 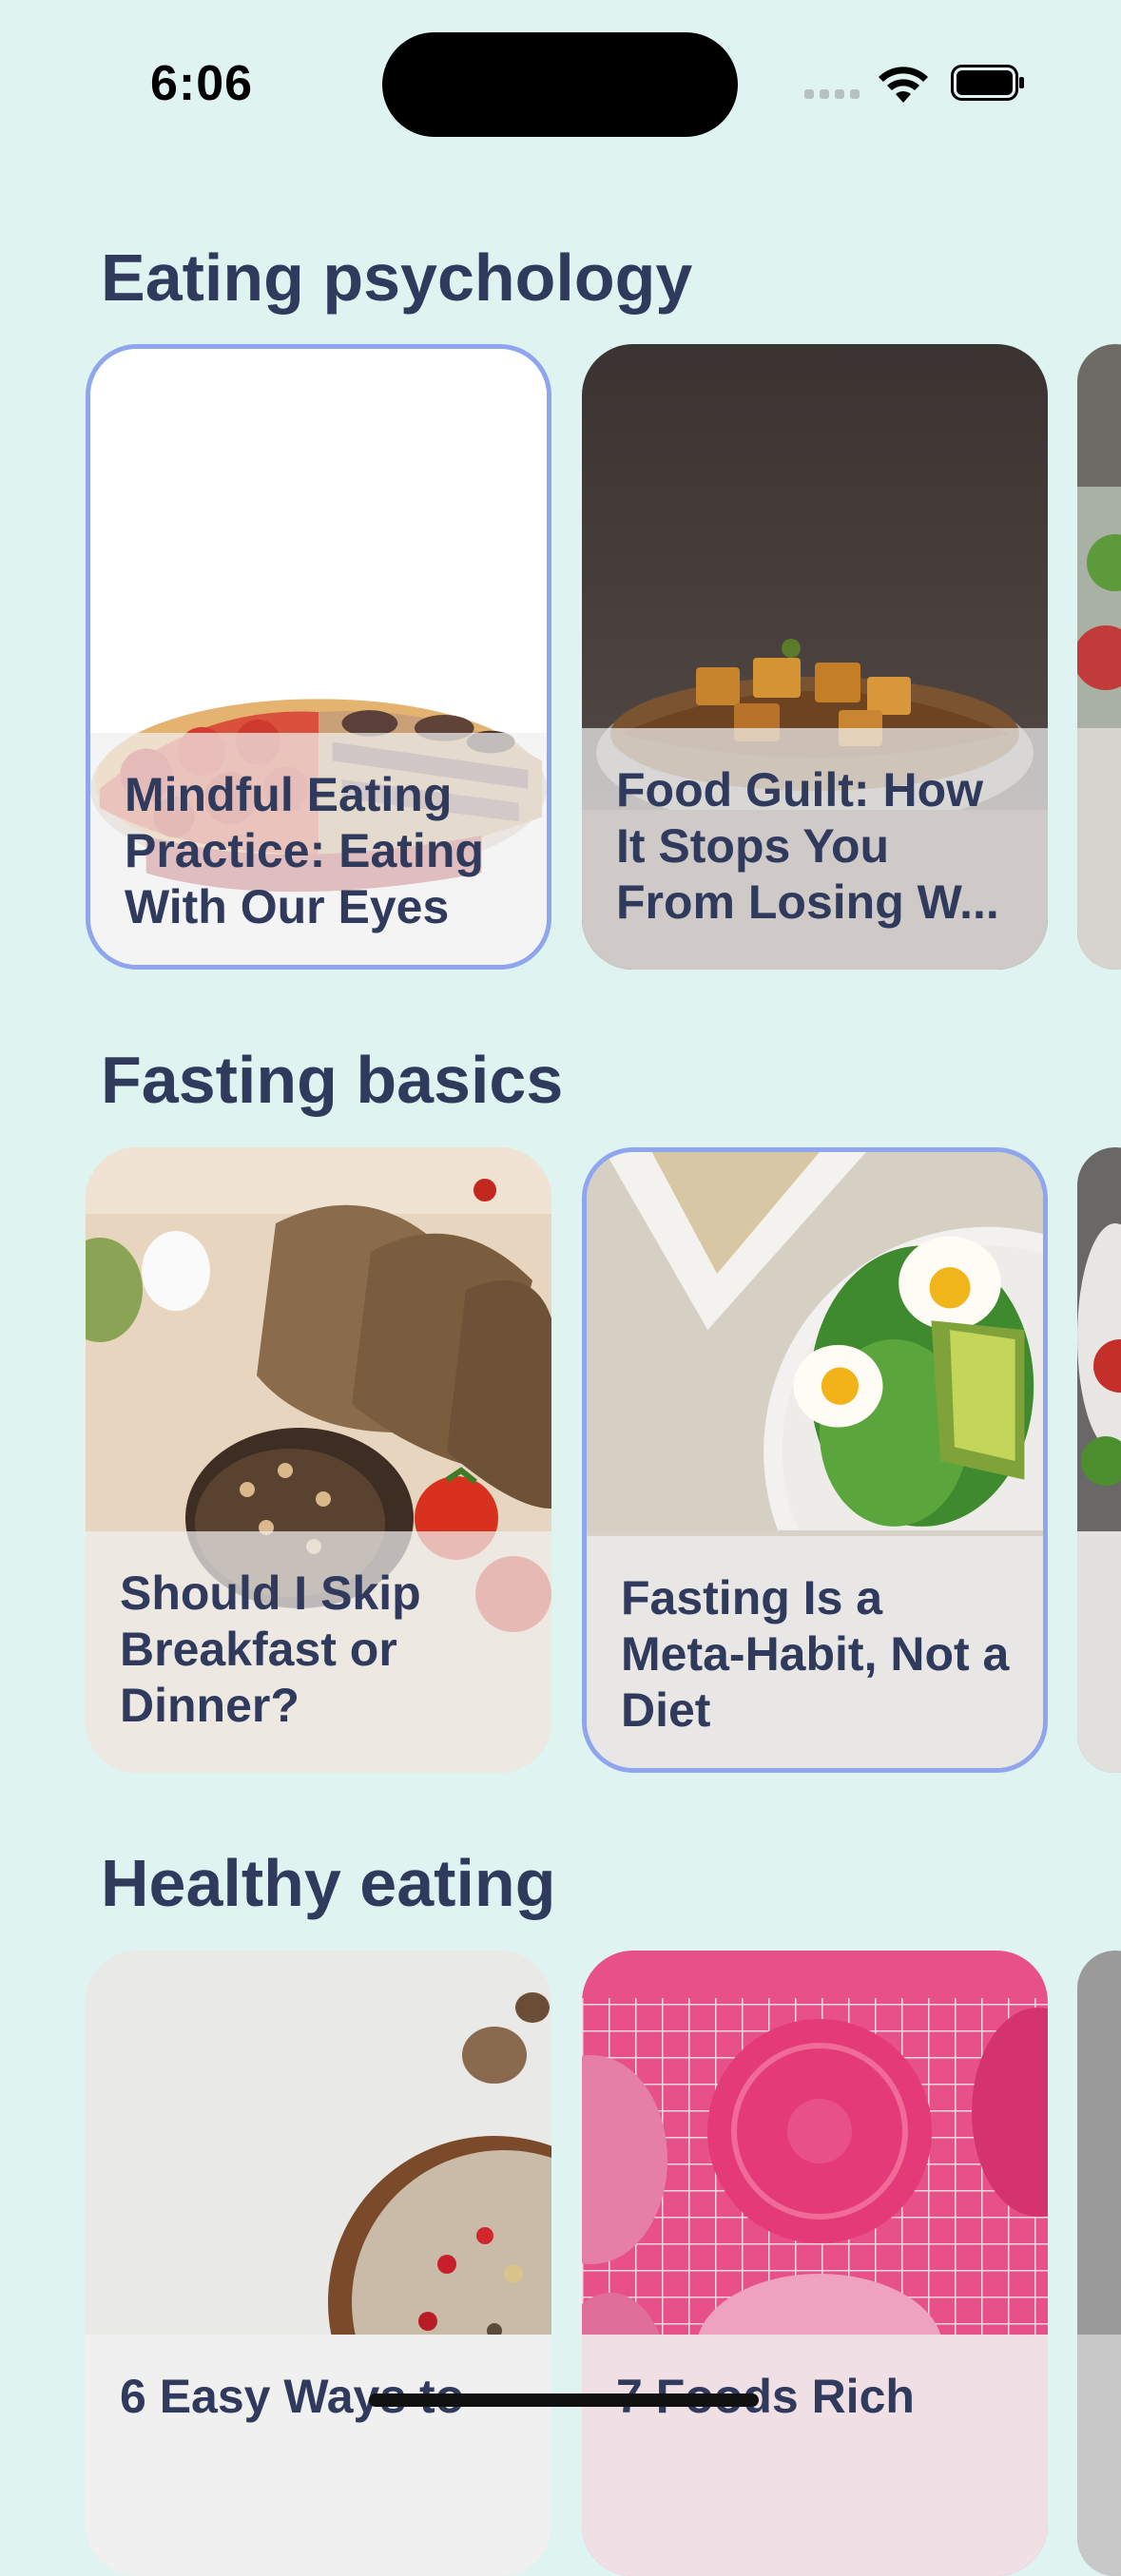 I want to click on cellular-signal-icon, so click(x=832, y=94).